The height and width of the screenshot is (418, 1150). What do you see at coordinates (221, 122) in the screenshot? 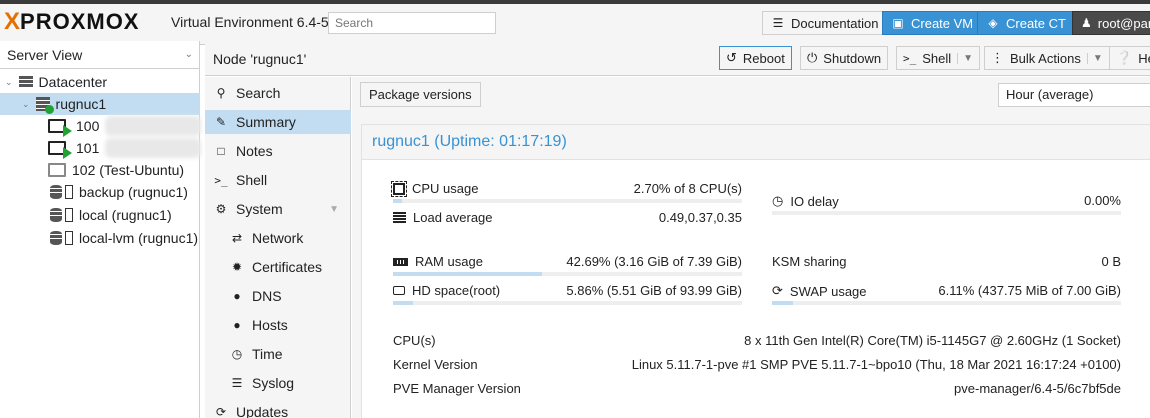
I see `book-icon: ✎` at bounding box center [221, 122].